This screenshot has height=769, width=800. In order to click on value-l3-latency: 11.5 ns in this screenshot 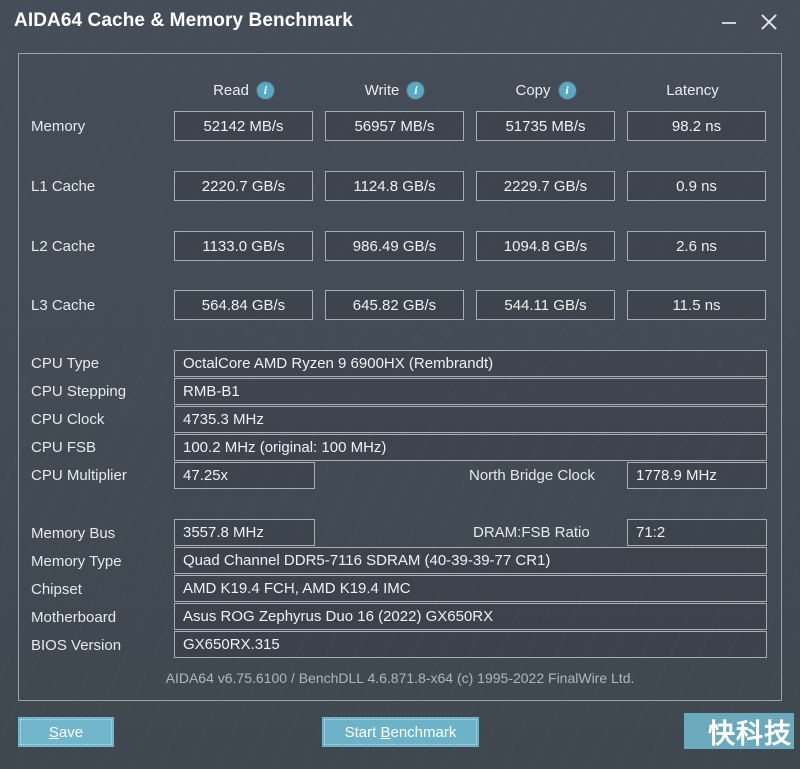, I will do `click(696, 305)`.